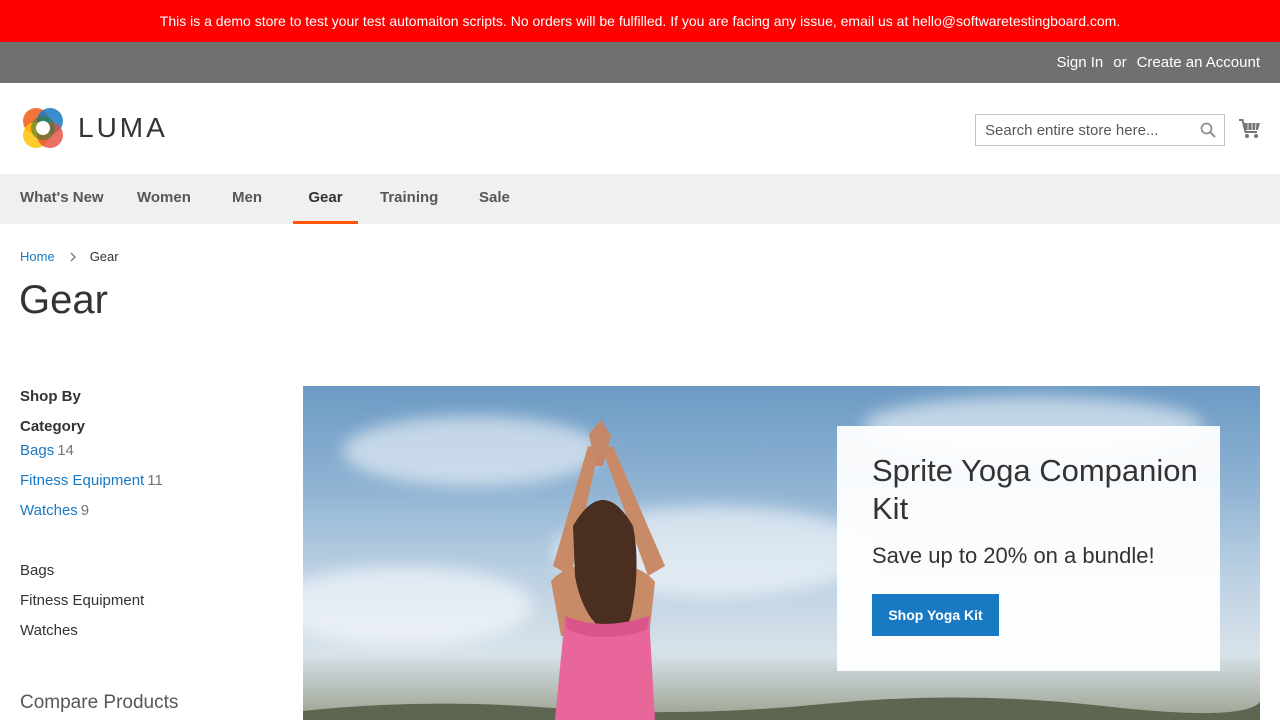 The image size is (1280, 720). I want to click on breadcrumb: Home Gear, so click(69, 256).